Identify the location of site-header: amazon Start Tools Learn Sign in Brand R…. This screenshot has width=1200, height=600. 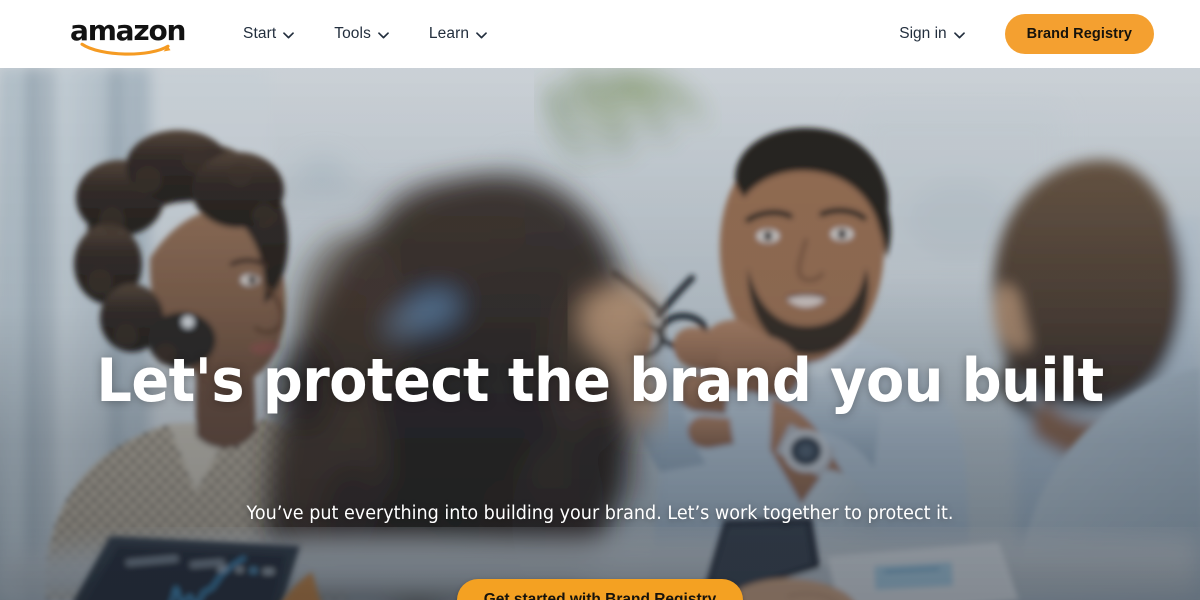
(600, 34).